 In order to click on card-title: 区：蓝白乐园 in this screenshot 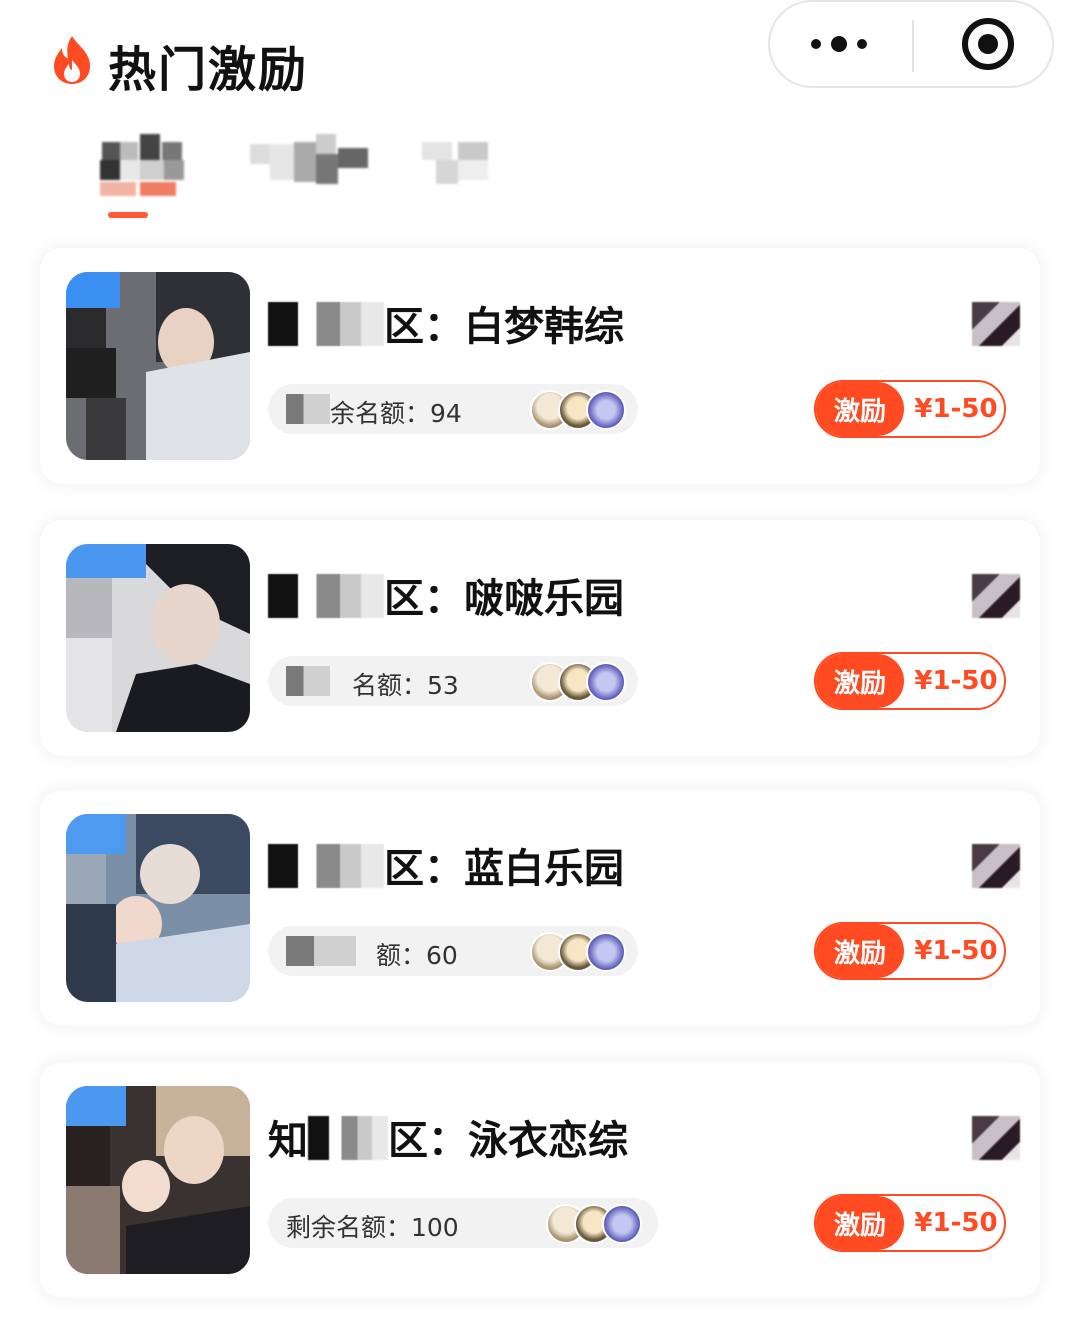, I will do `click(446, 865)`.